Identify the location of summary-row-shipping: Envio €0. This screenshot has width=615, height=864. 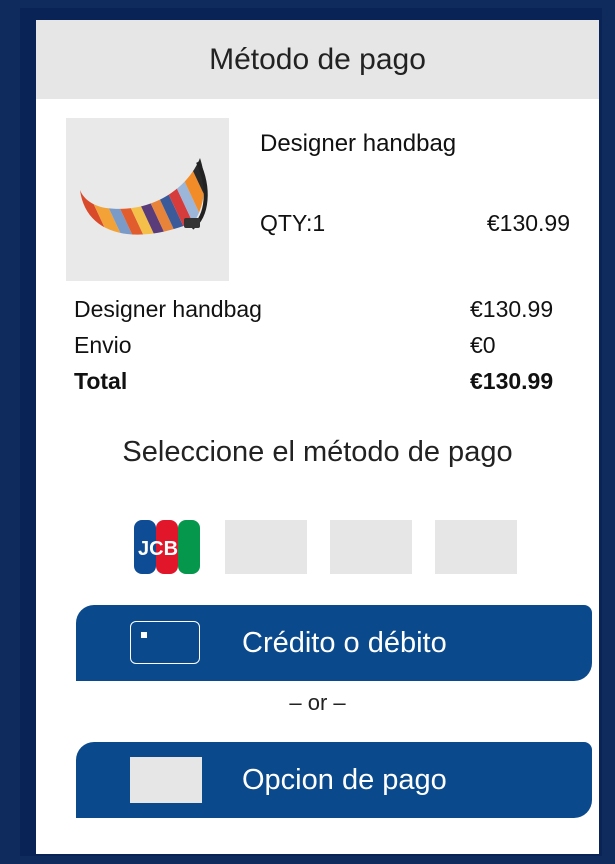
(322, 345).